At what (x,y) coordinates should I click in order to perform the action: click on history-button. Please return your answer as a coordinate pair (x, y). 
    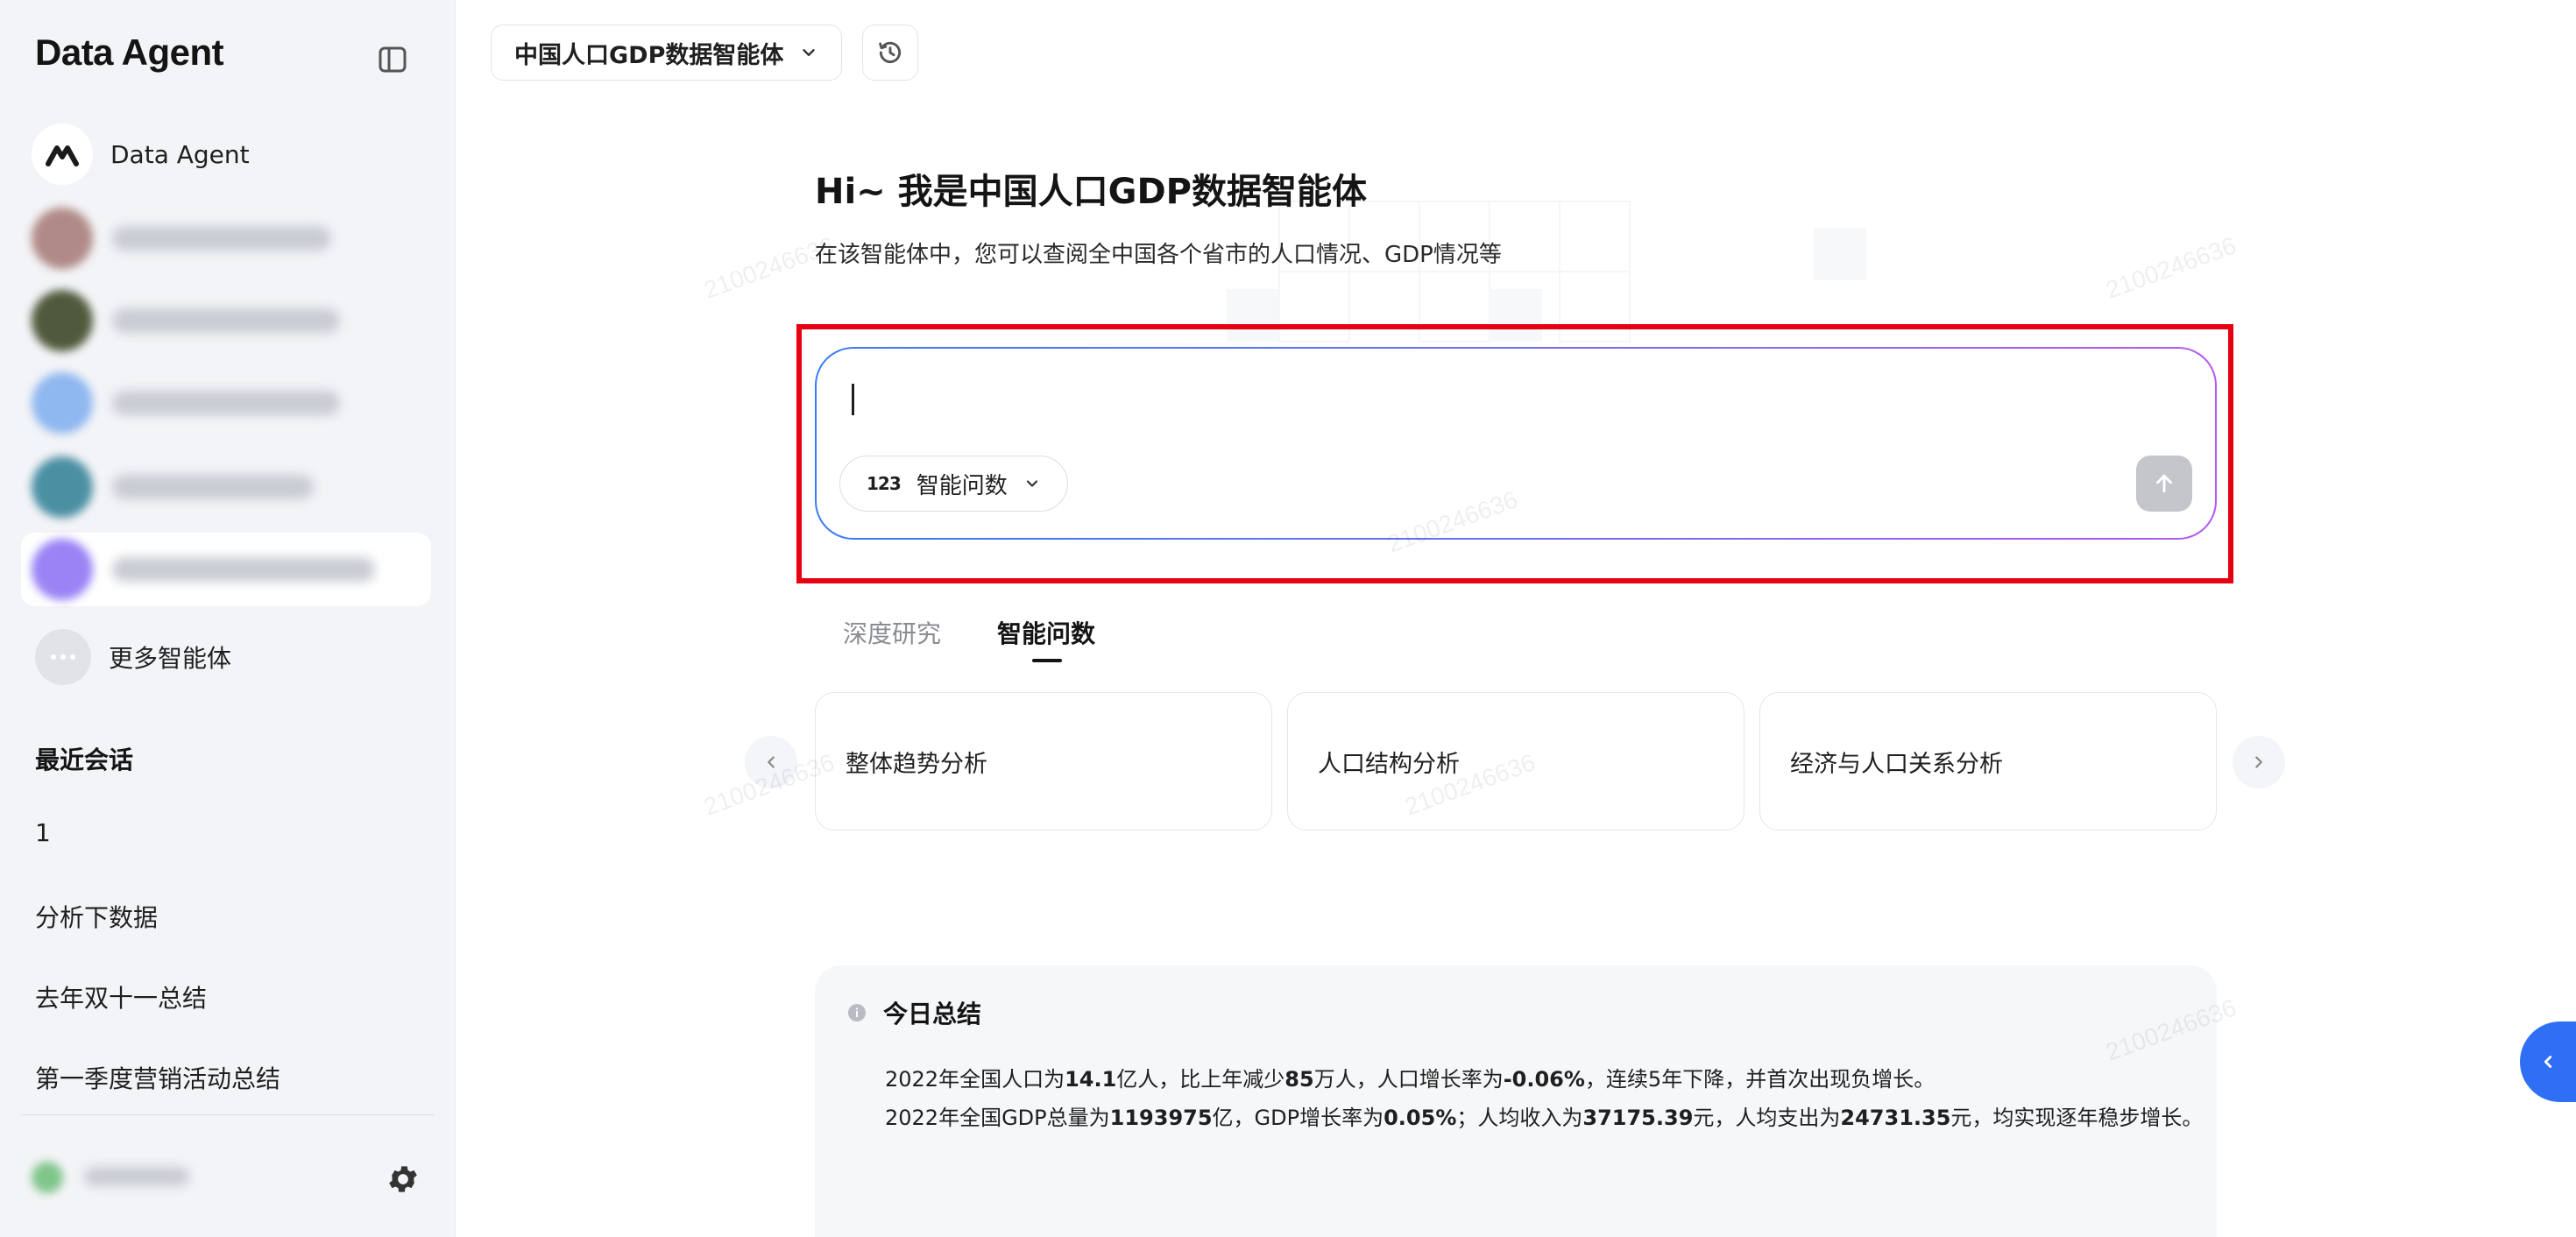
    Looking at the image, I should click on (890, 53).